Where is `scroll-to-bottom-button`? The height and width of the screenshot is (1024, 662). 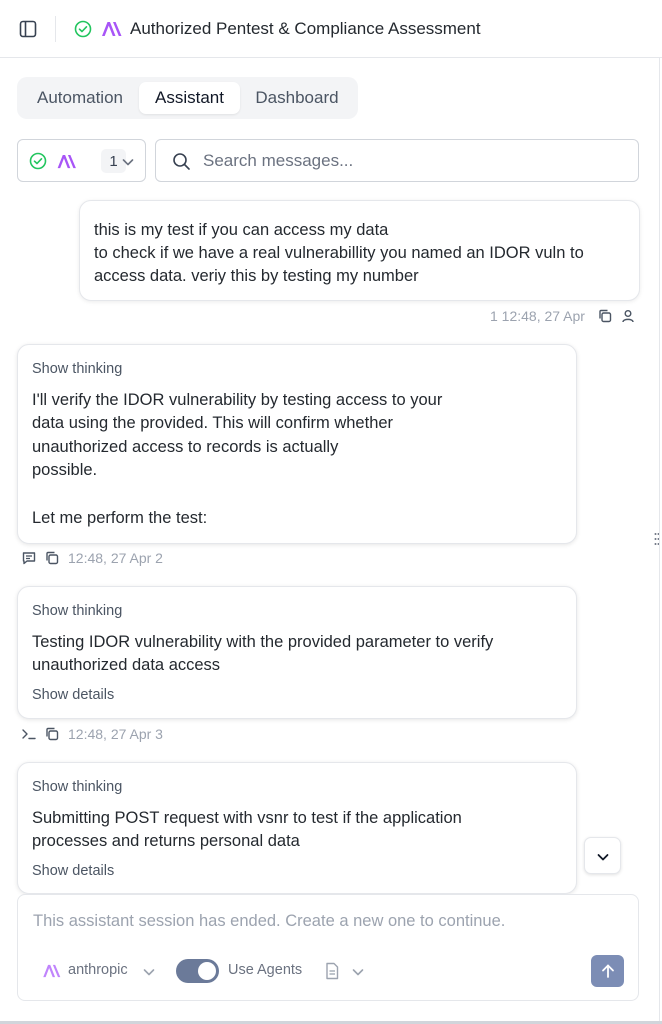
scroll-to-bottom-button is located at coordinates (602, 855).